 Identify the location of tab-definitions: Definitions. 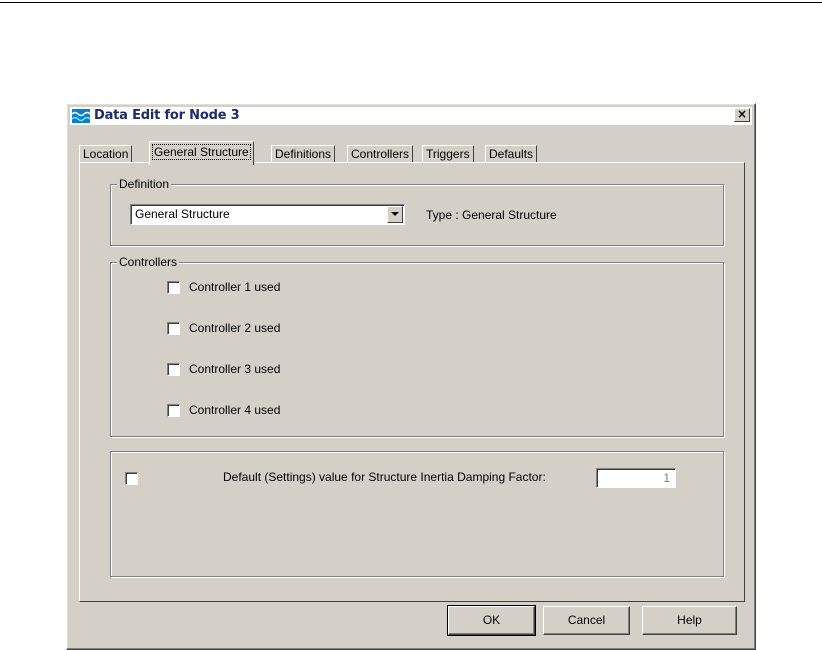
(303, 154).